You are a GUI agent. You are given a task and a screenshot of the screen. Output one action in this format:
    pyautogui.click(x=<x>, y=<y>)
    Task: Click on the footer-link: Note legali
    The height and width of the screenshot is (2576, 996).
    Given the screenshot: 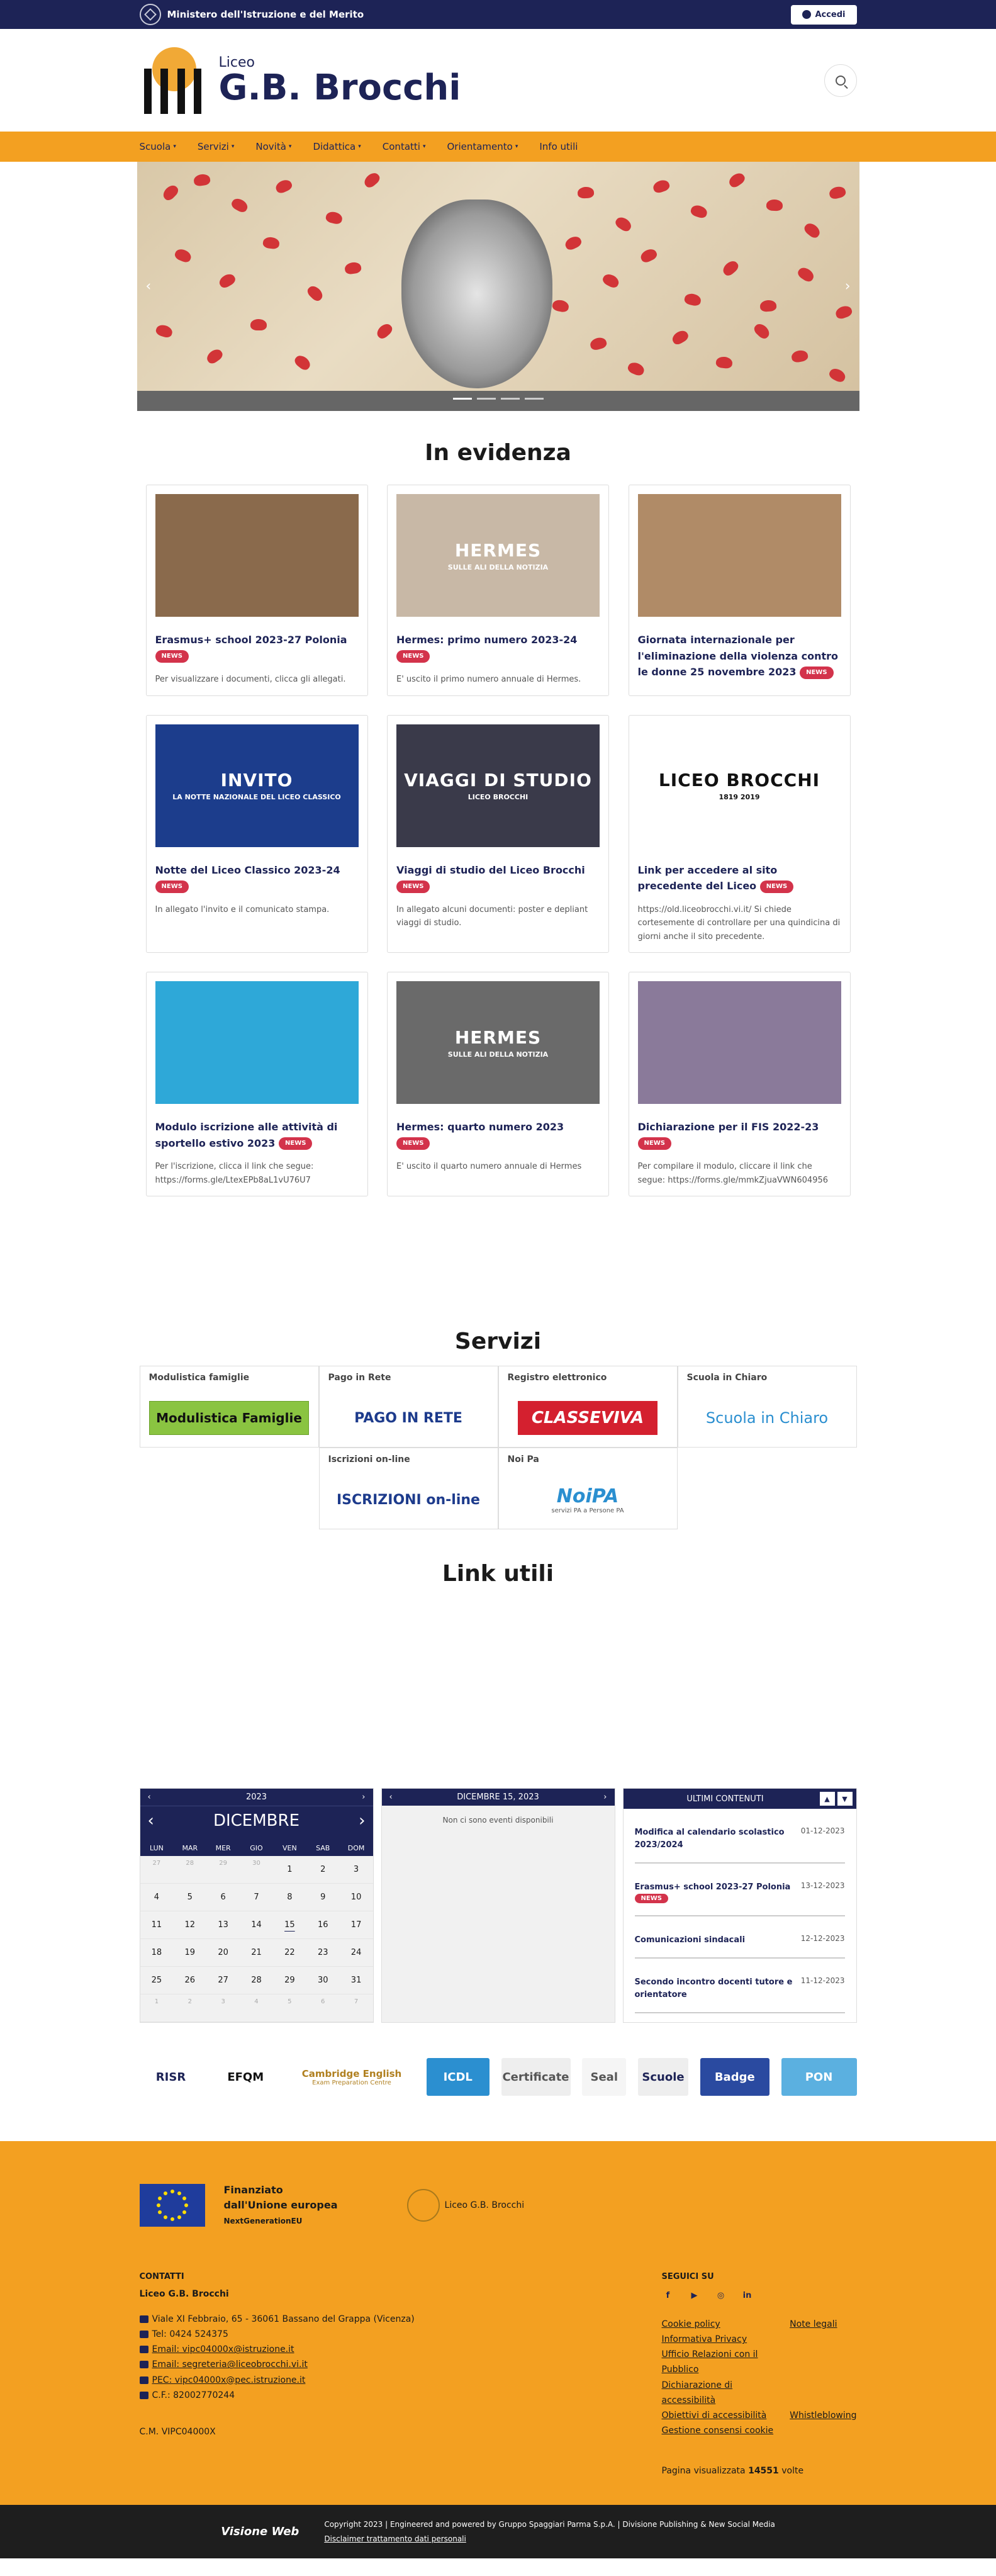 What is the action you would take?
    pyautogui.click(x=823, y=2324)
    